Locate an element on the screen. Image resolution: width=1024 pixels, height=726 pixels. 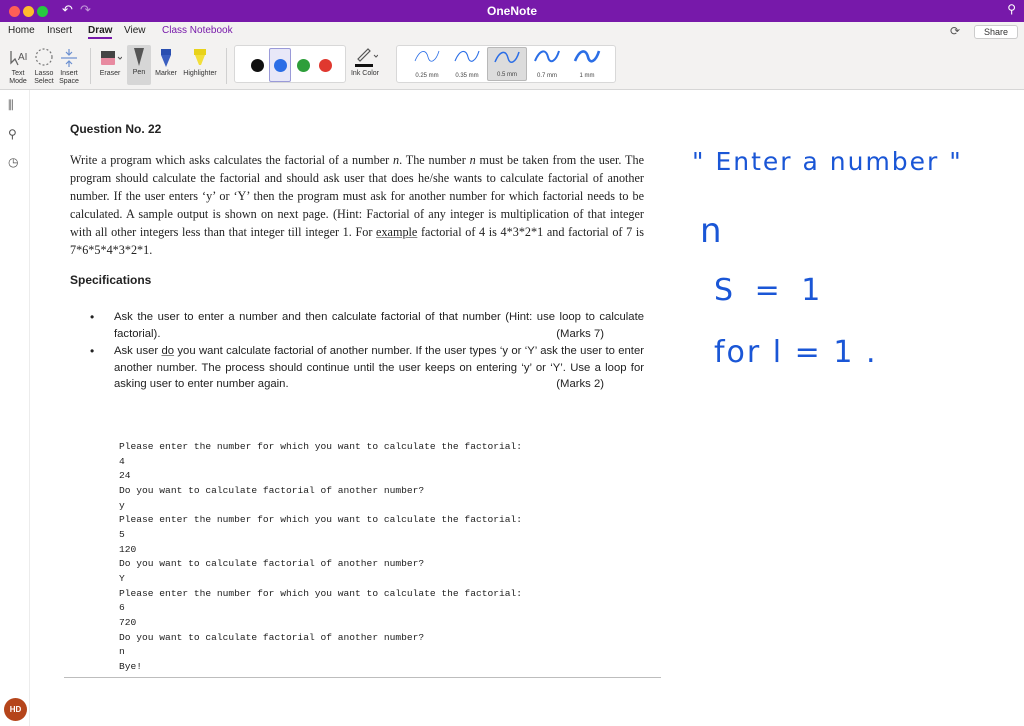
color-swatch-green is located at coordinates (303, 65).